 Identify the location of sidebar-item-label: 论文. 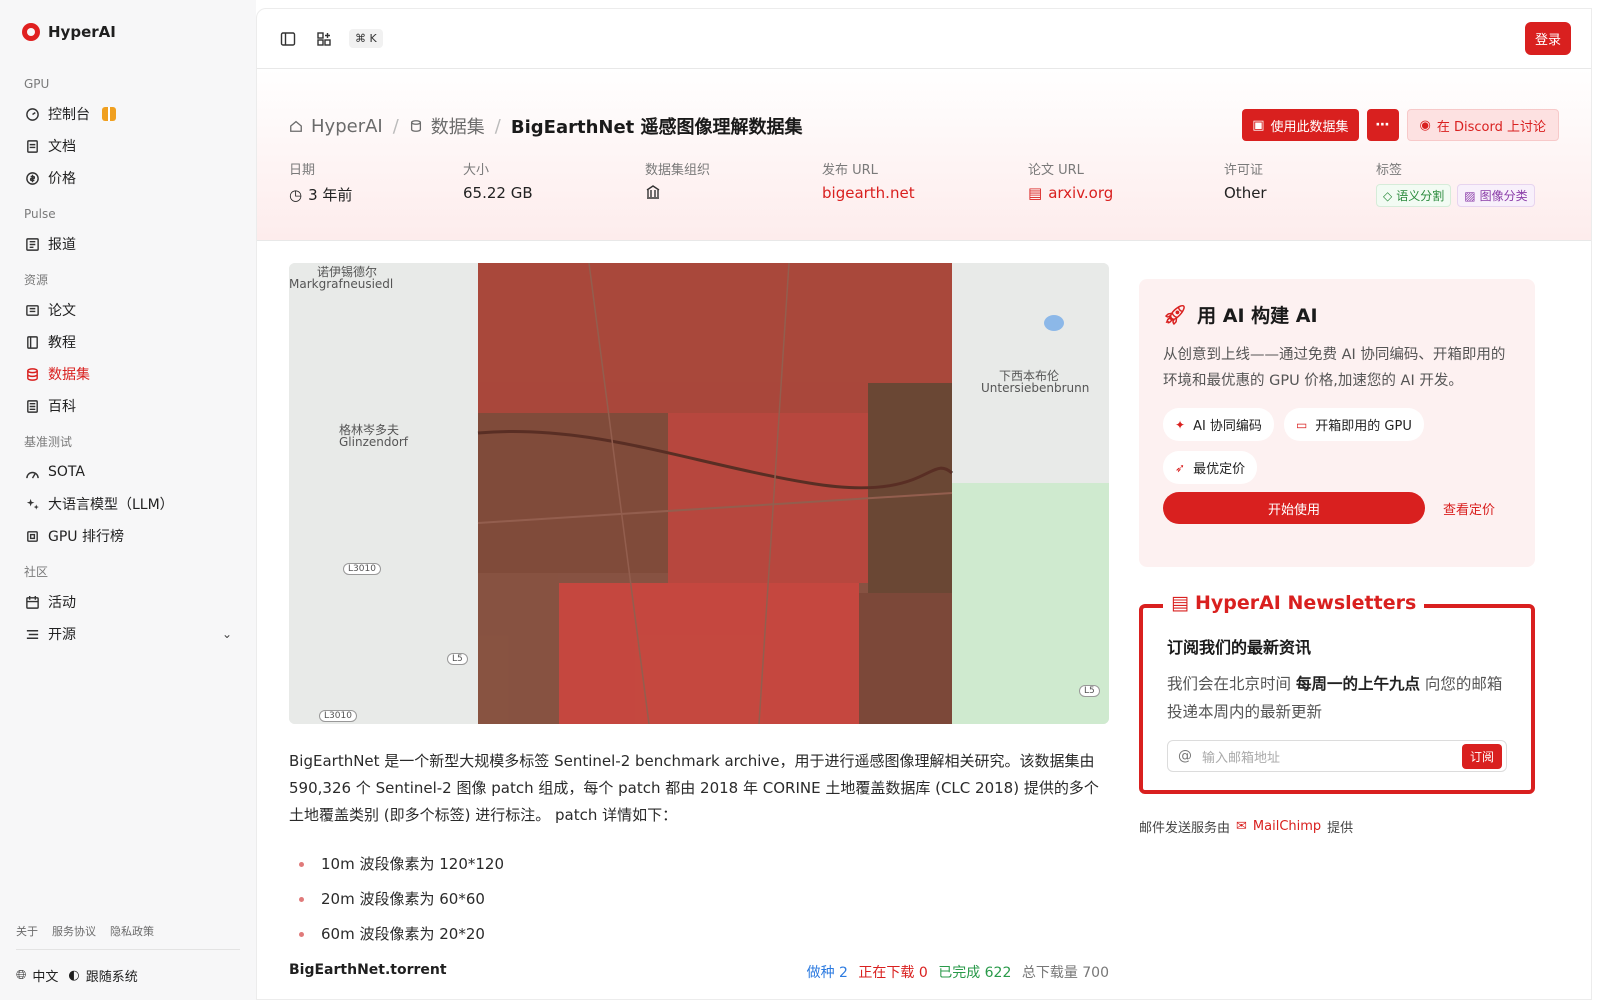
(62, 311).